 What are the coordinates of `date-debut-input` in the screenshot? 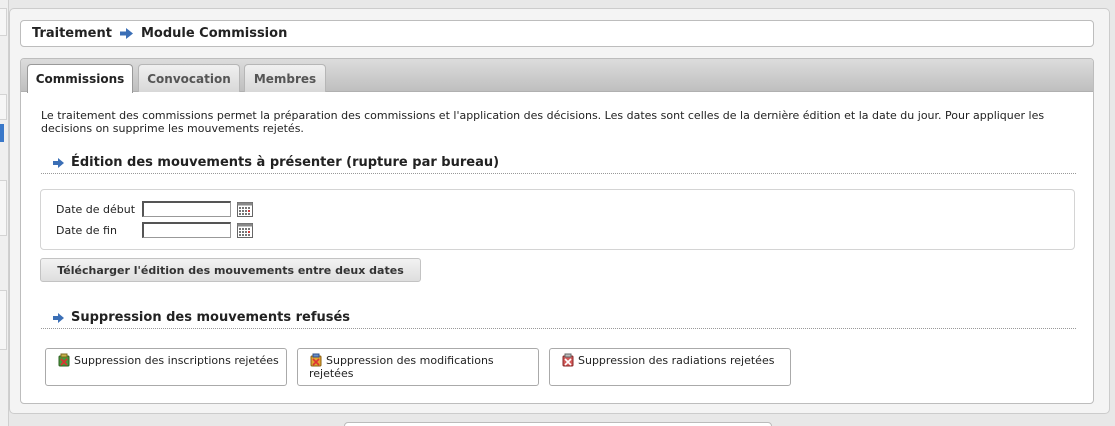 It's located at (186, 209).